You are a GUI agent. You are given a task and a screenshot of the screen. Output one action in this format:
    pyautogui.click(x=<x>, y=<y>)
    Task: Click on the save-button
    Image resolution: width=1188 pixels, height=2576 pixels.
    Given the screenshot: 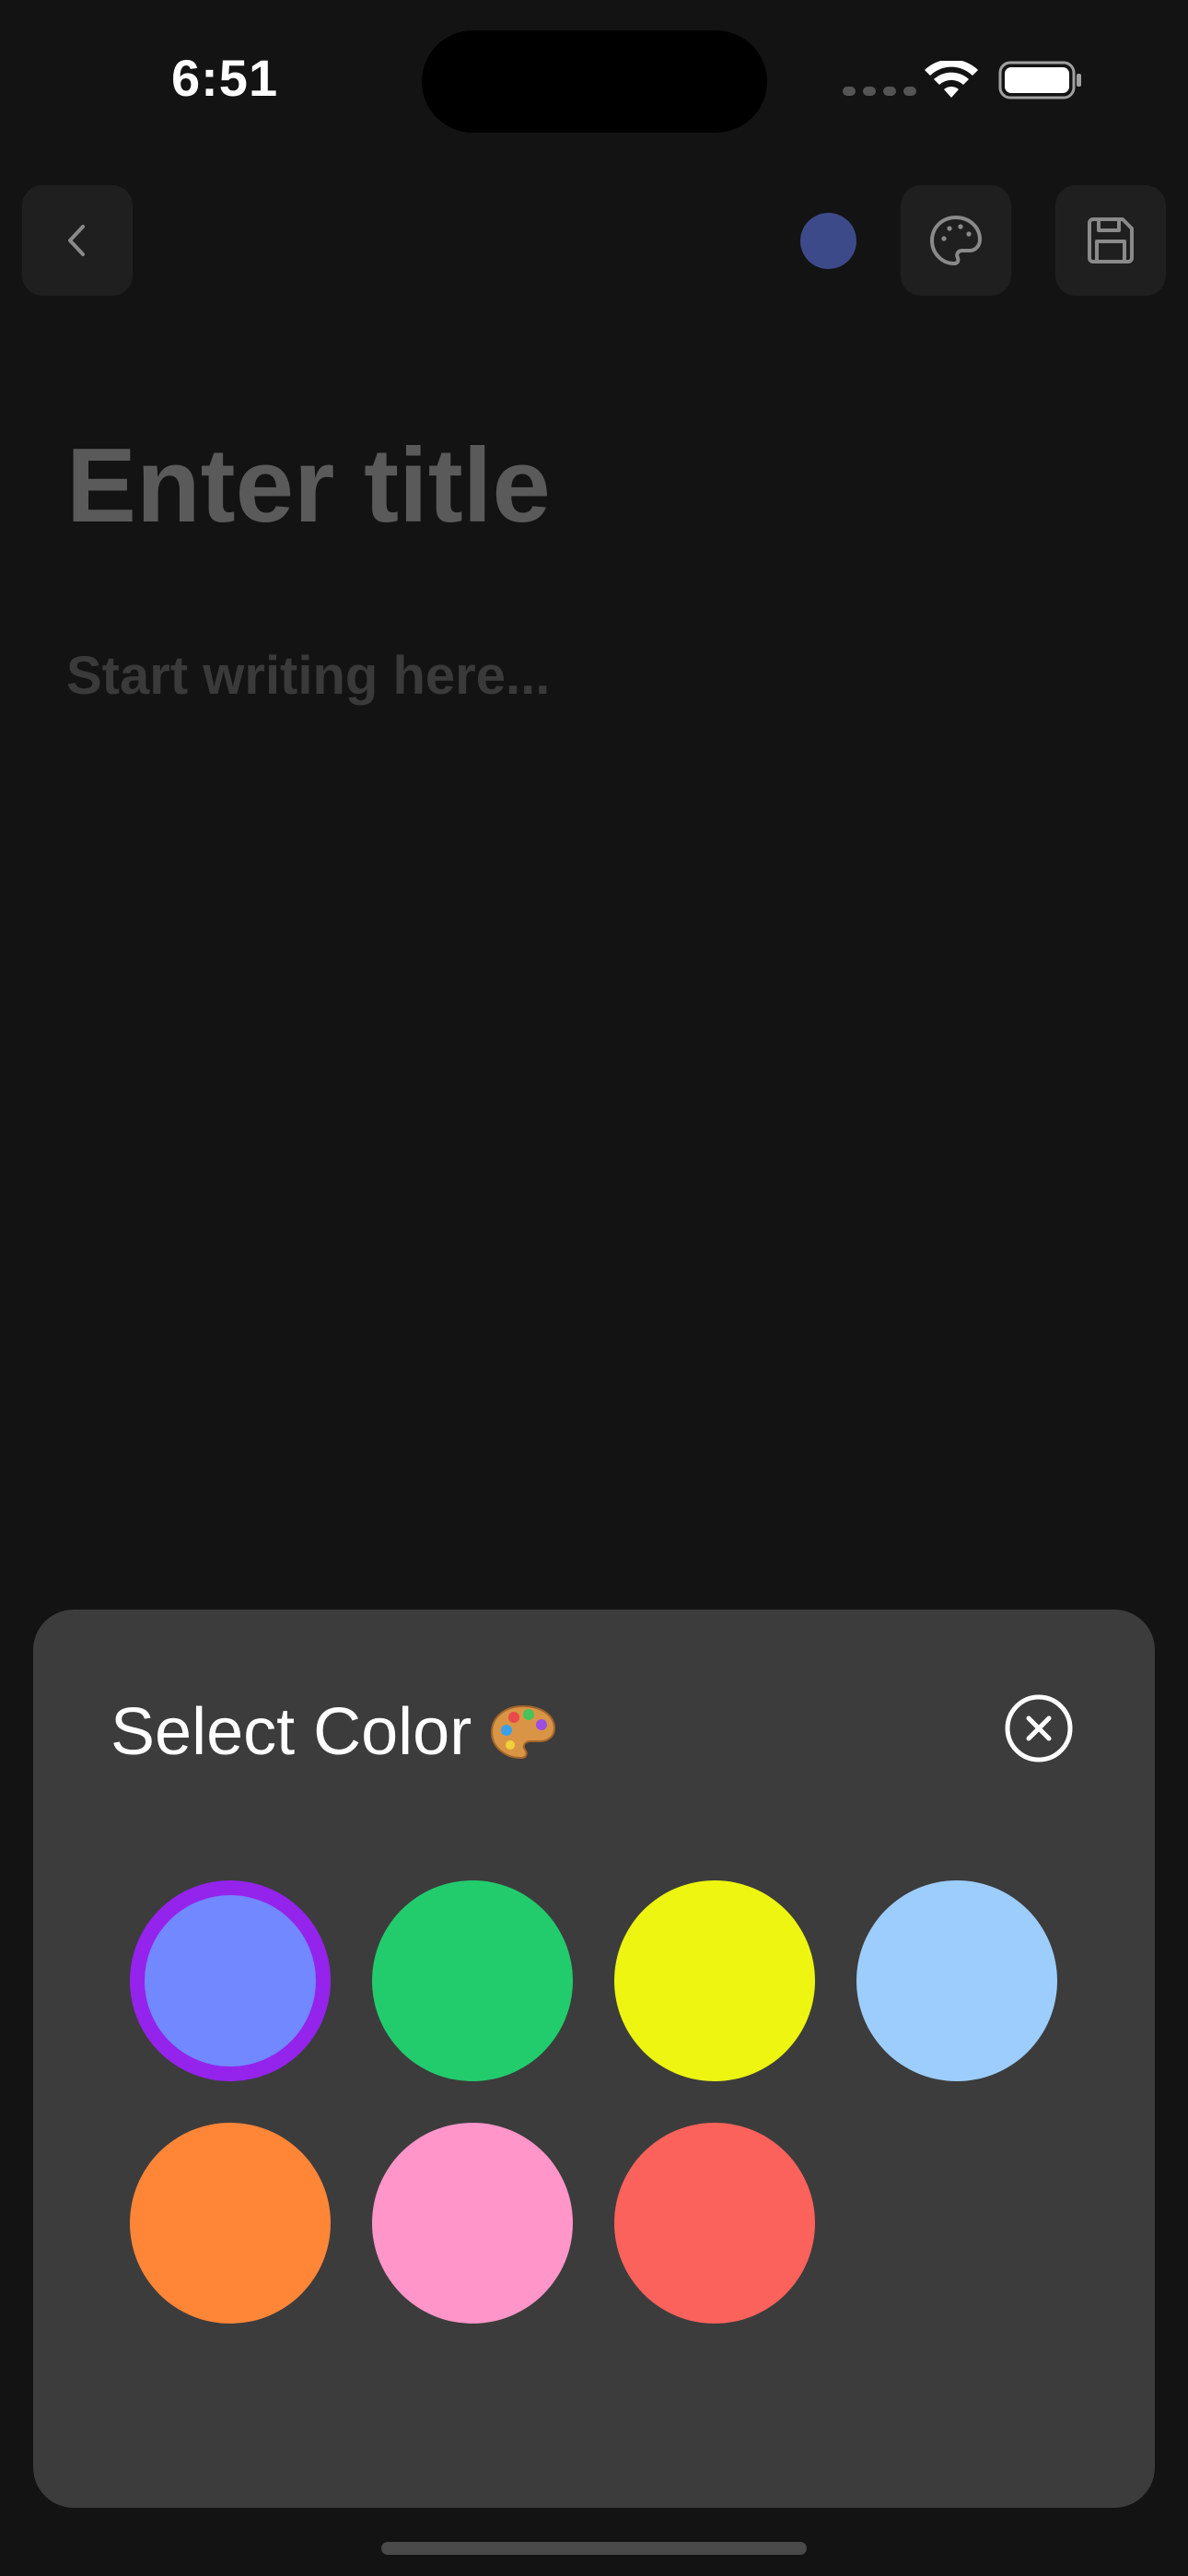 What is the action you would take?
    pyautogui.click(x=1110, y=240)
    